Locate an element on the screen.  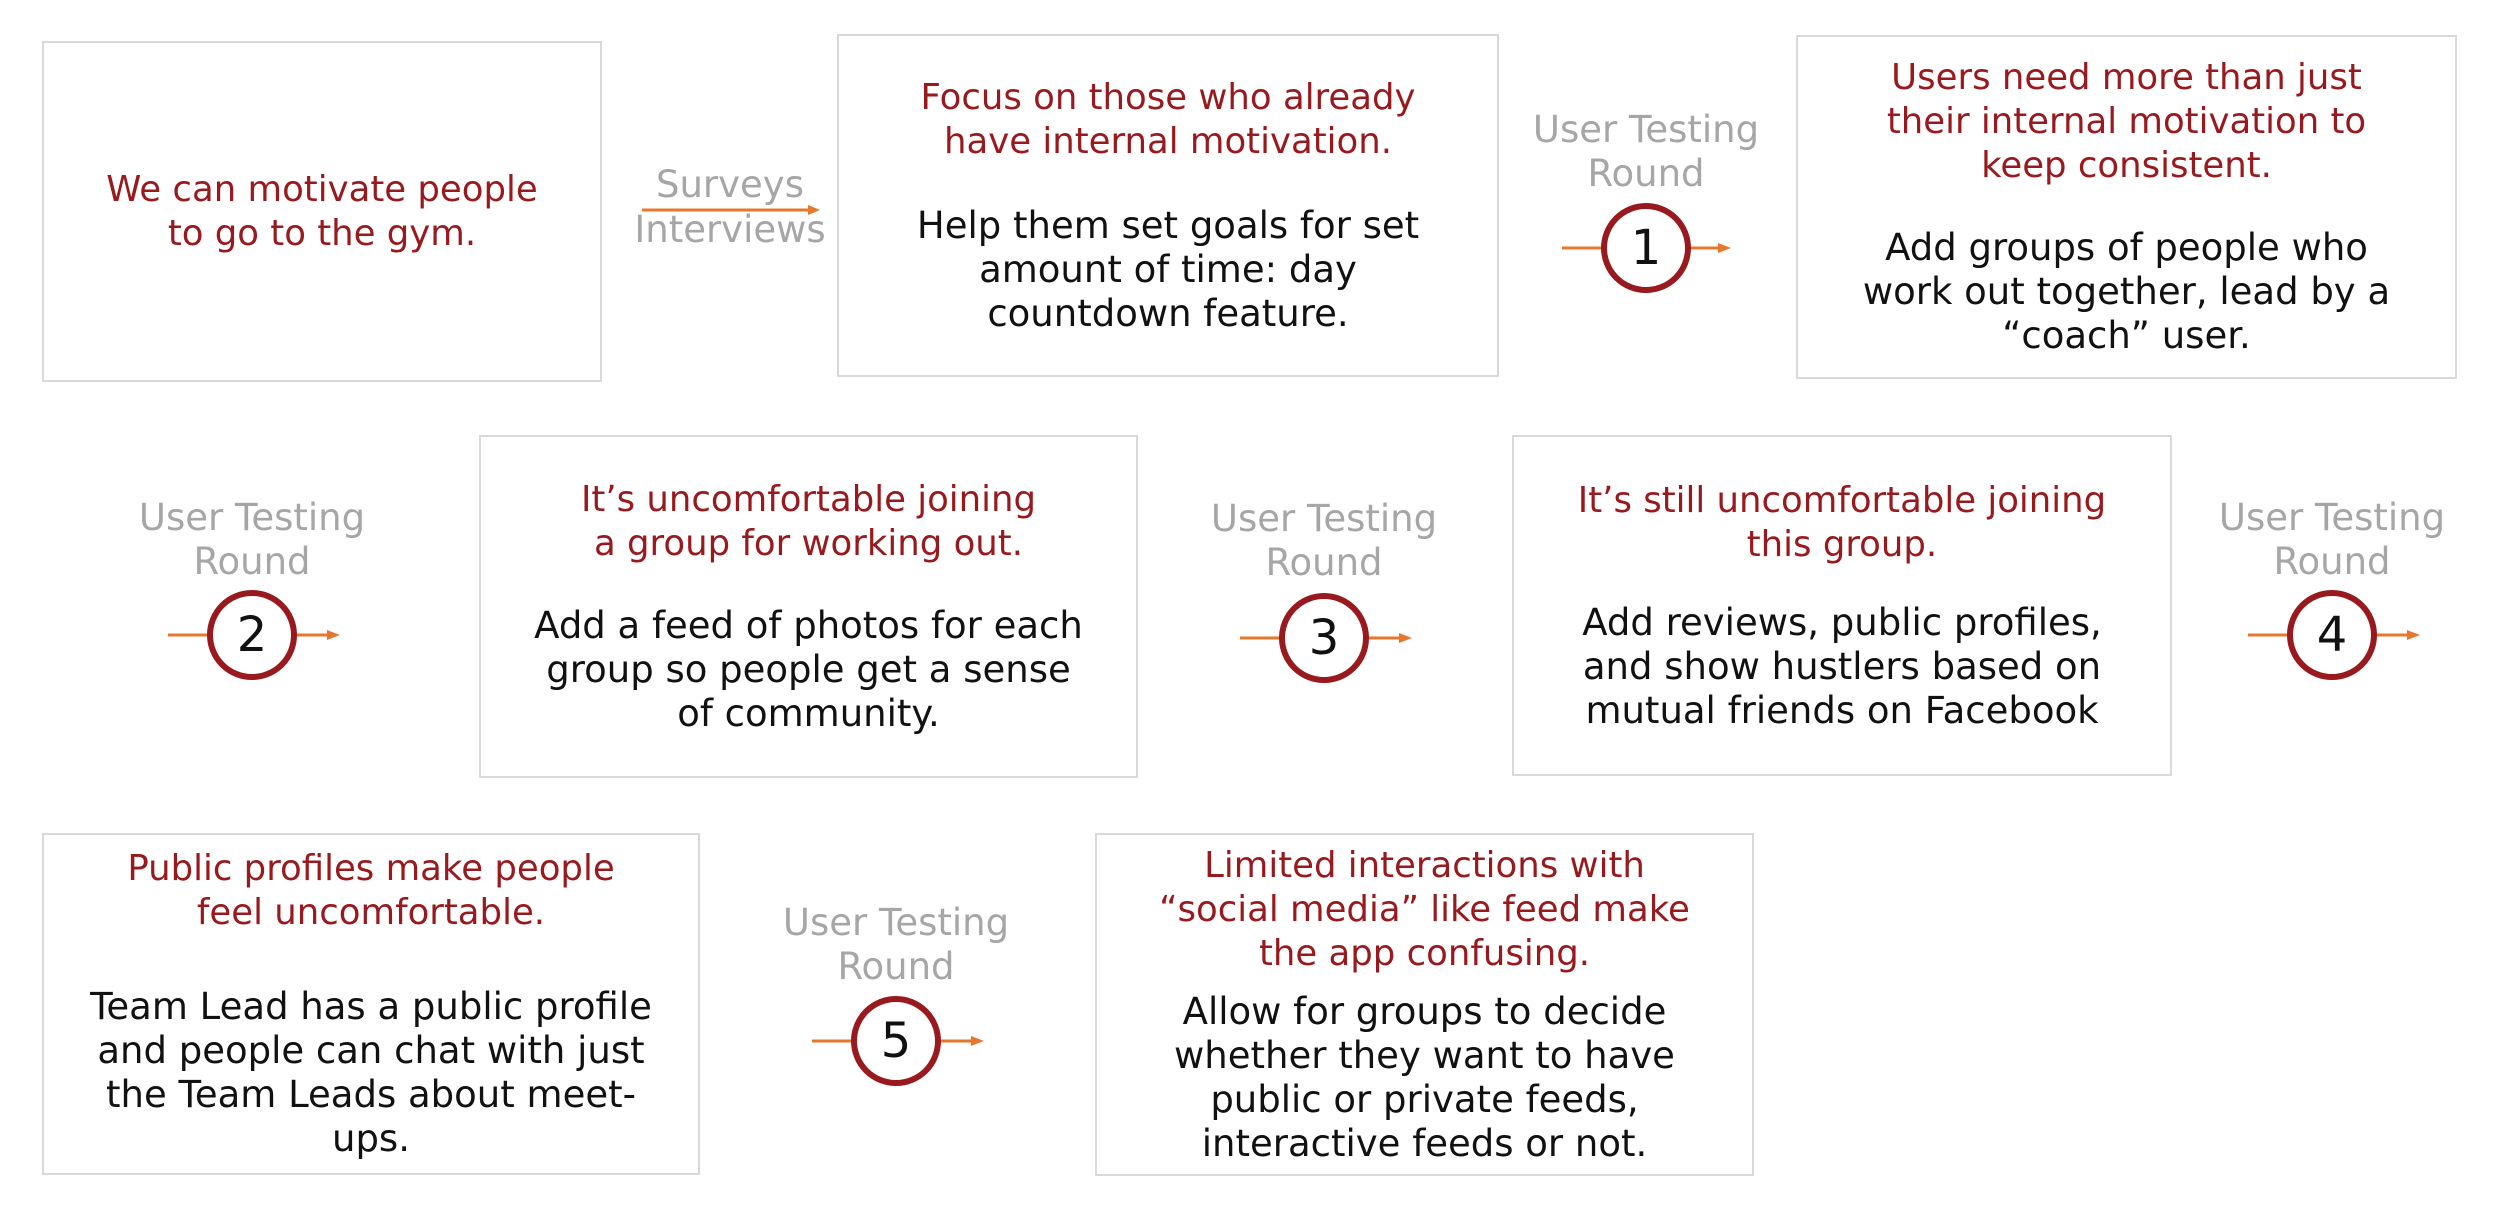
start-box: We can motivate people to go to the gym. is located at coordinates (322, 211).